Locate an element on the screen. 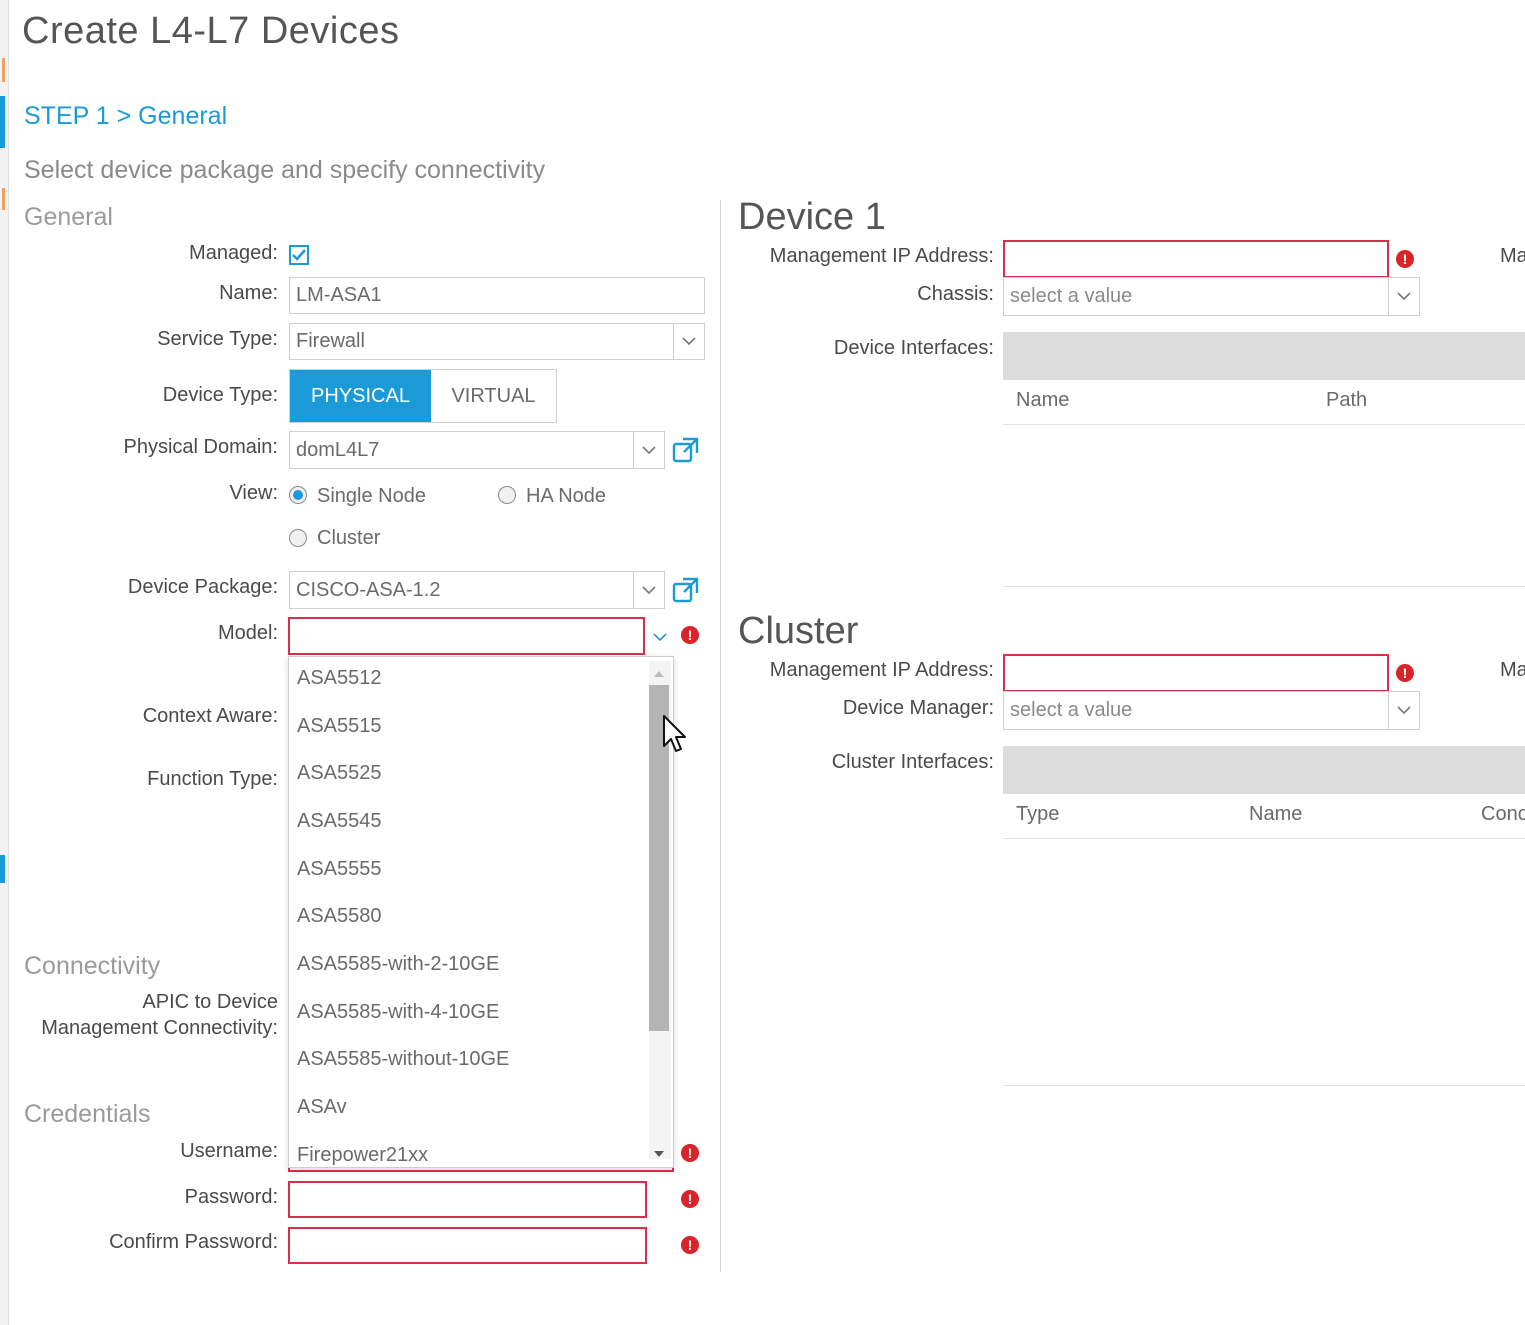 This screenshot has width=1525, height=1325. device1-title: Device 1 is located at coordinates (812, 217).